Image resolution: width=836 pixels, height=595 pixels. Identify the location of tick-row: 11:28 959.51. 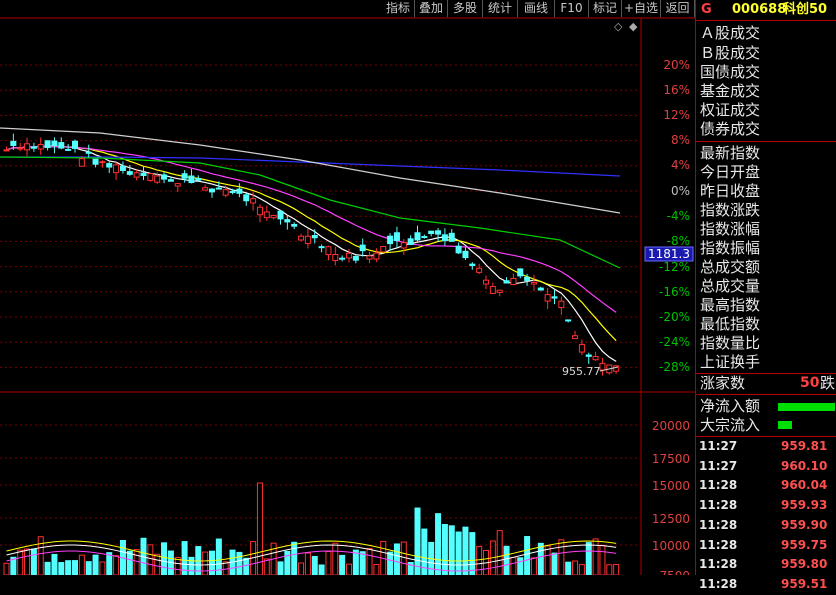
(763, 585).